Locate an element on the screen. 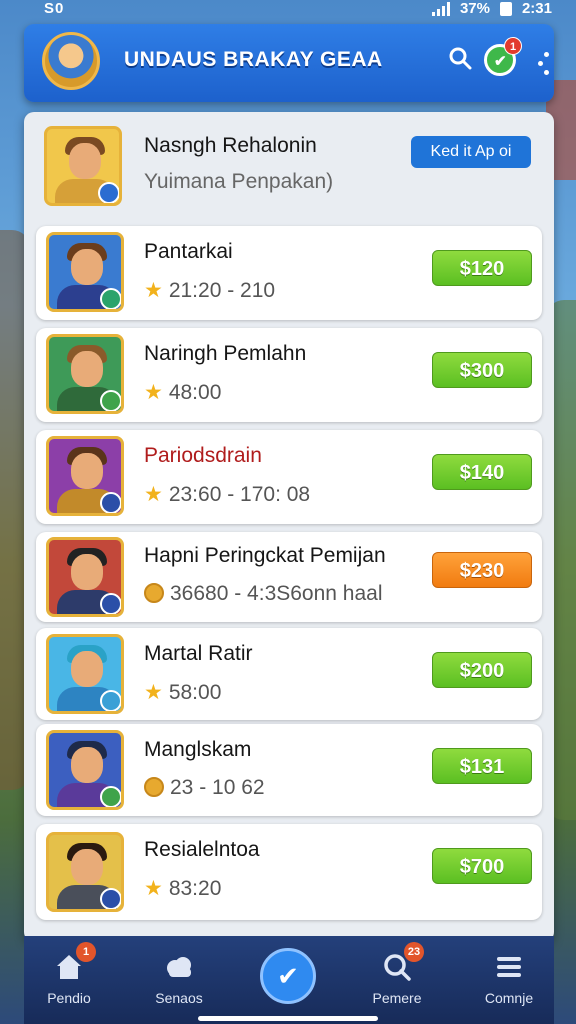  app-header: UNDAUS BRAKAY GEAA ✔ 1 is located at coordinates (289, 63).